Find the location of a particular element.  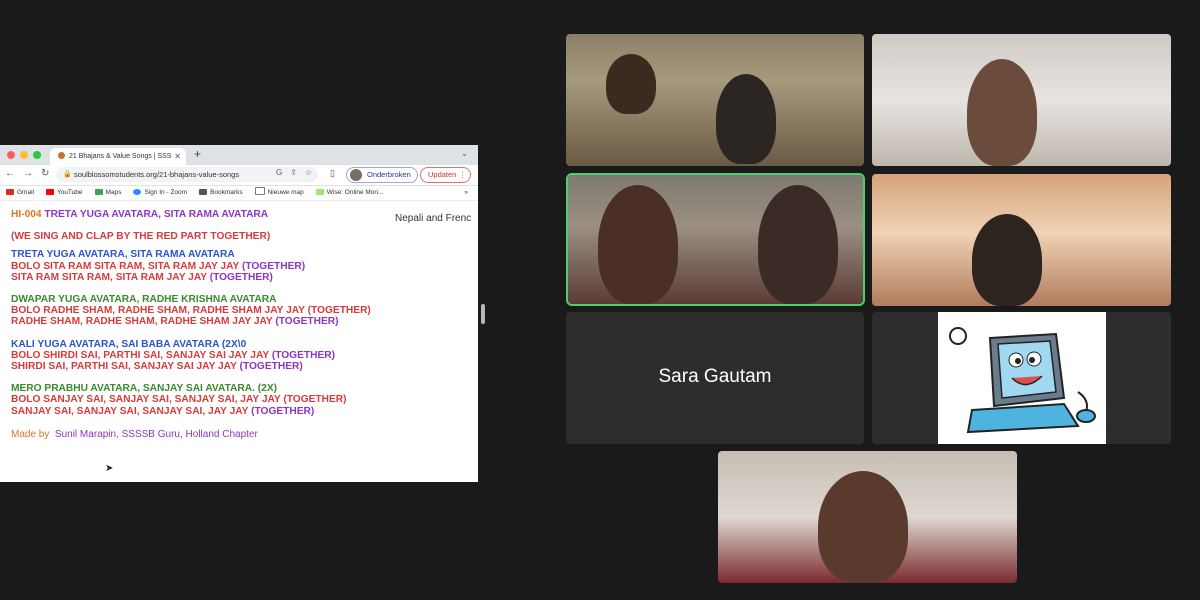

site-favicon-icon is located at coordinates (61, 155).